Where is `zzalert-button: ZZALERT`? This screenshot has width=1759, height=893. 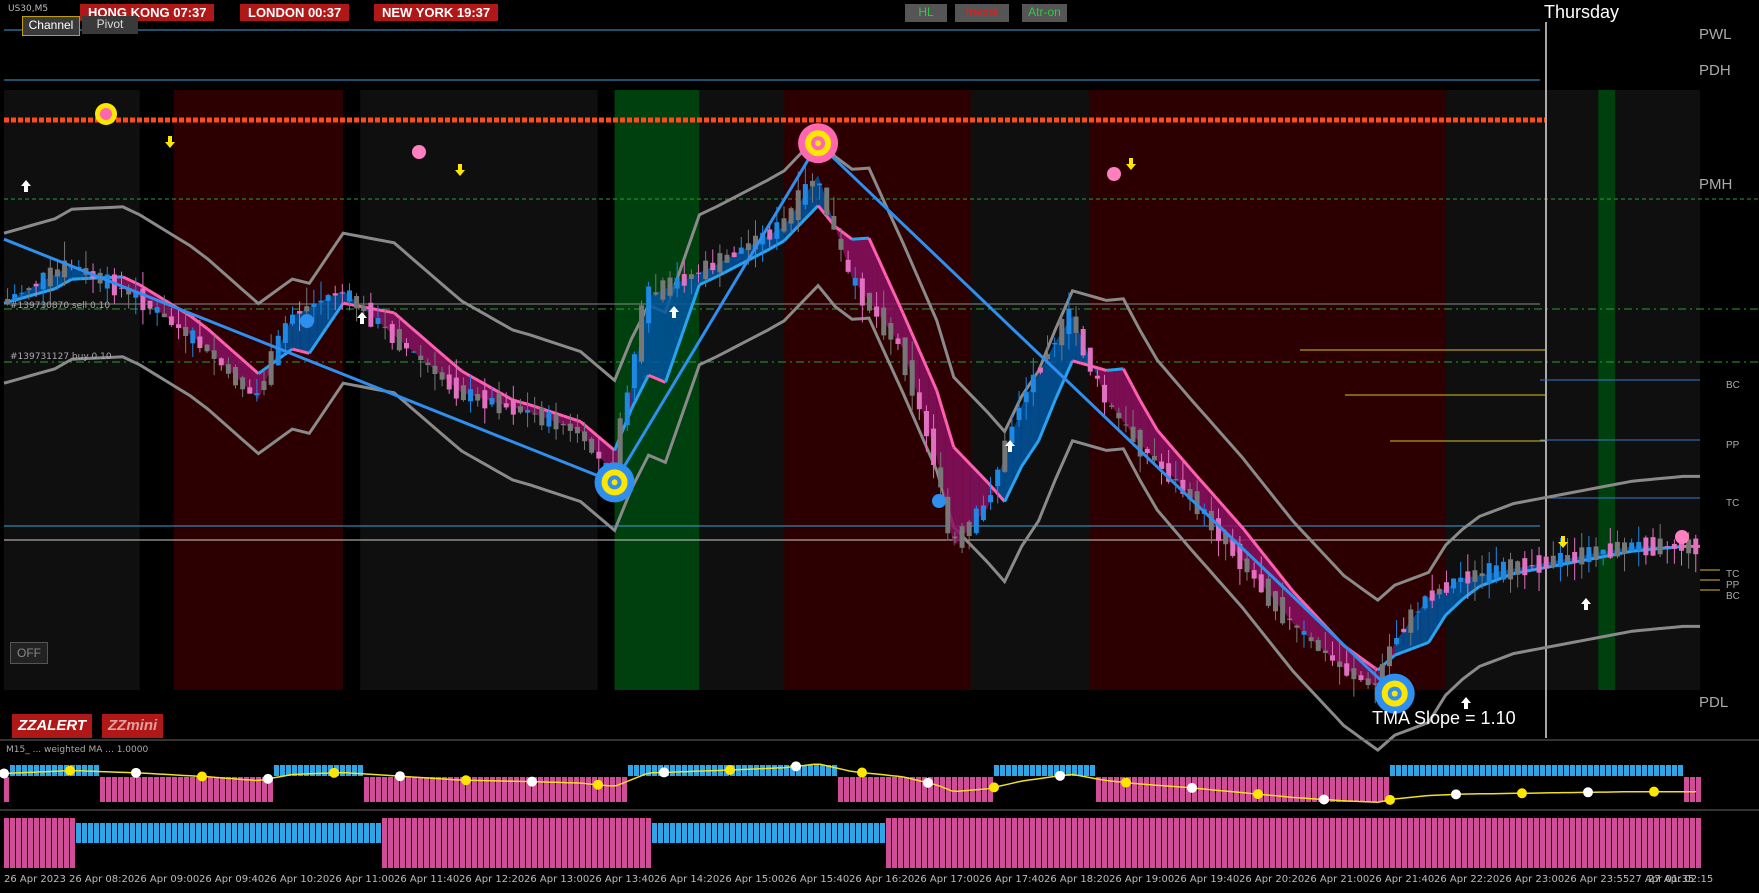 zzalert-button: ZZALERT is located at coordinates (52, 726).